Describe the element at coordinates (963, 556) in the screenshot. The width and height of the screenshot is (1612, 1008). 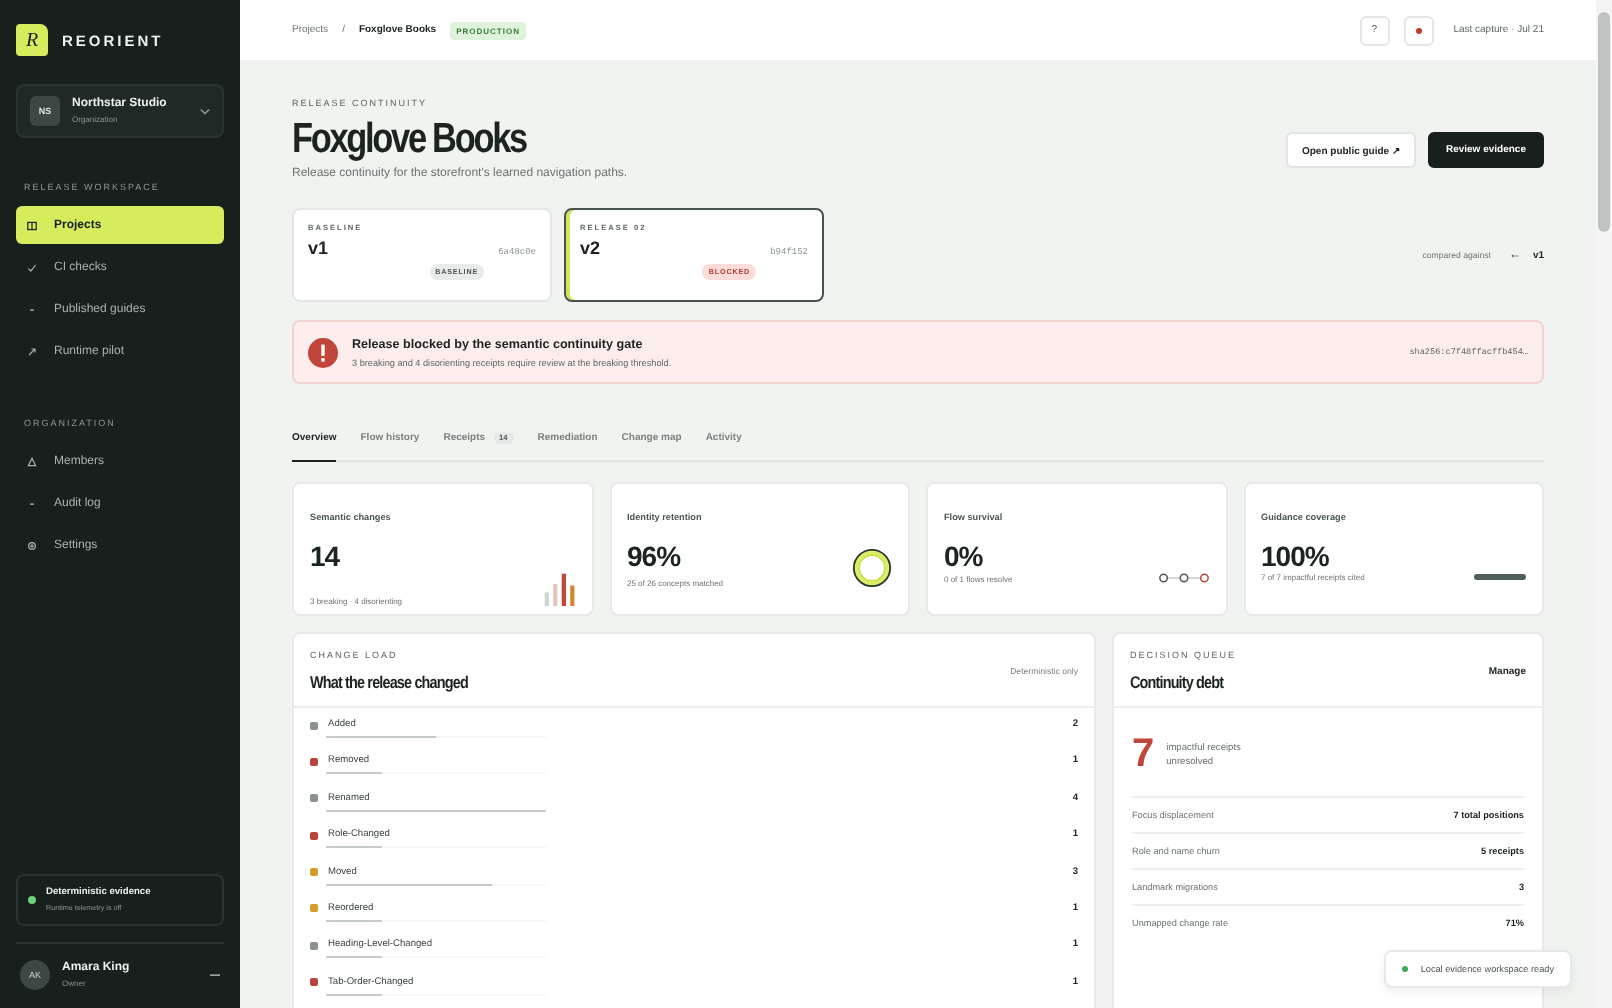
I see `metric-value: 0%` at that location.